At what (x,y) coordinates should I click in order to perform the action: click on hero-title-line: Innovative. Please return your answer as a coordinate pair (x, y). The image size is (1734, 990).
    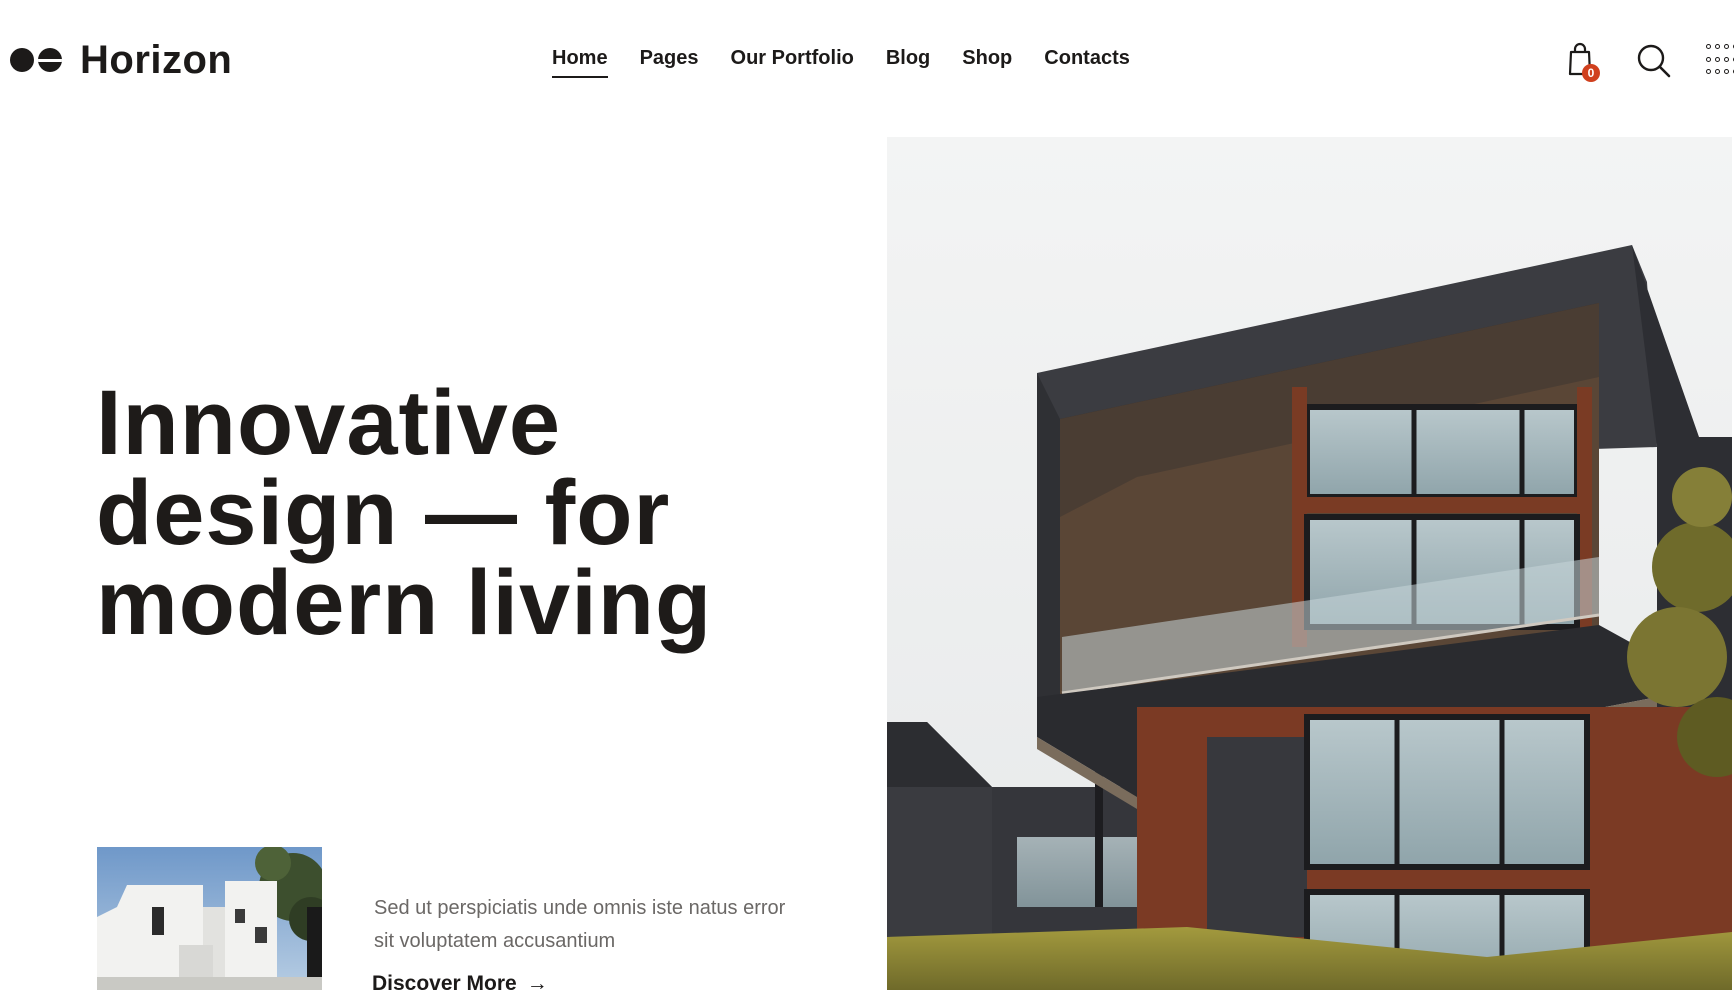
    Looking at the image, I should click on (329, 423).